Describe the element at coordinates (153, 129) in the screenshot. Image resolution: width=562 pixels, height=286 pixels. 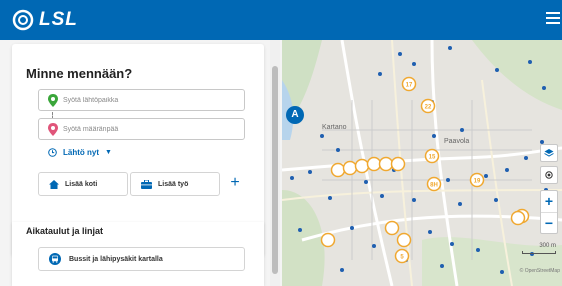
I see `destination-input` at that location.